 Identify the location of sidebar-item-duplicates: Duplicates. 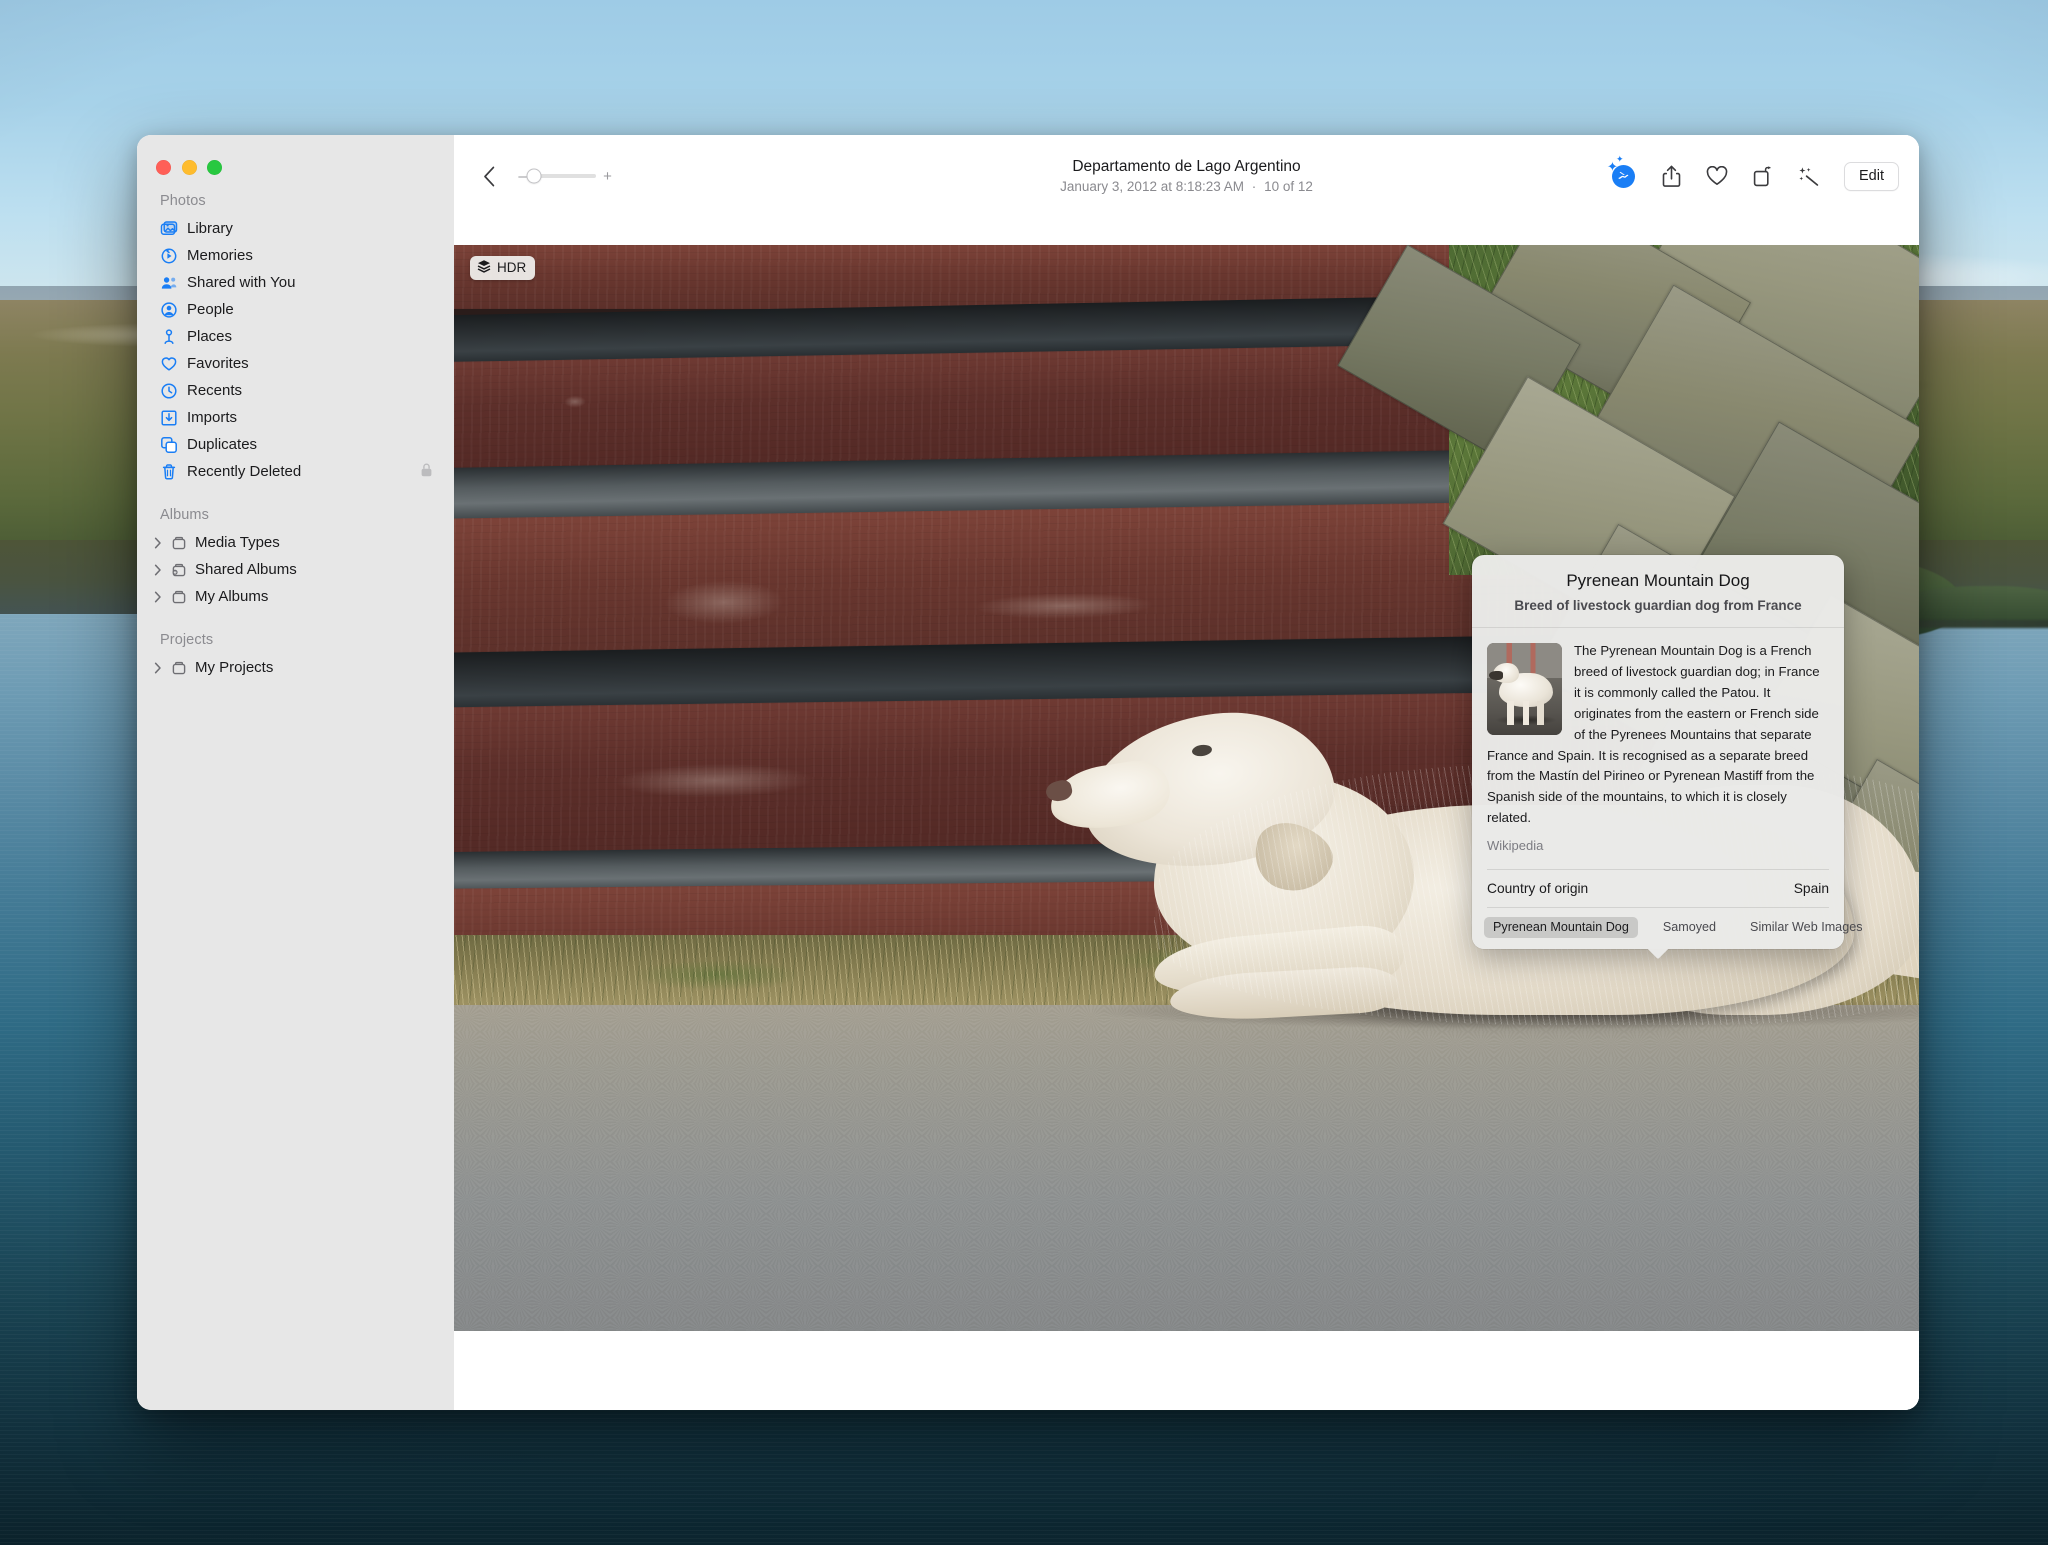
(295, 444).